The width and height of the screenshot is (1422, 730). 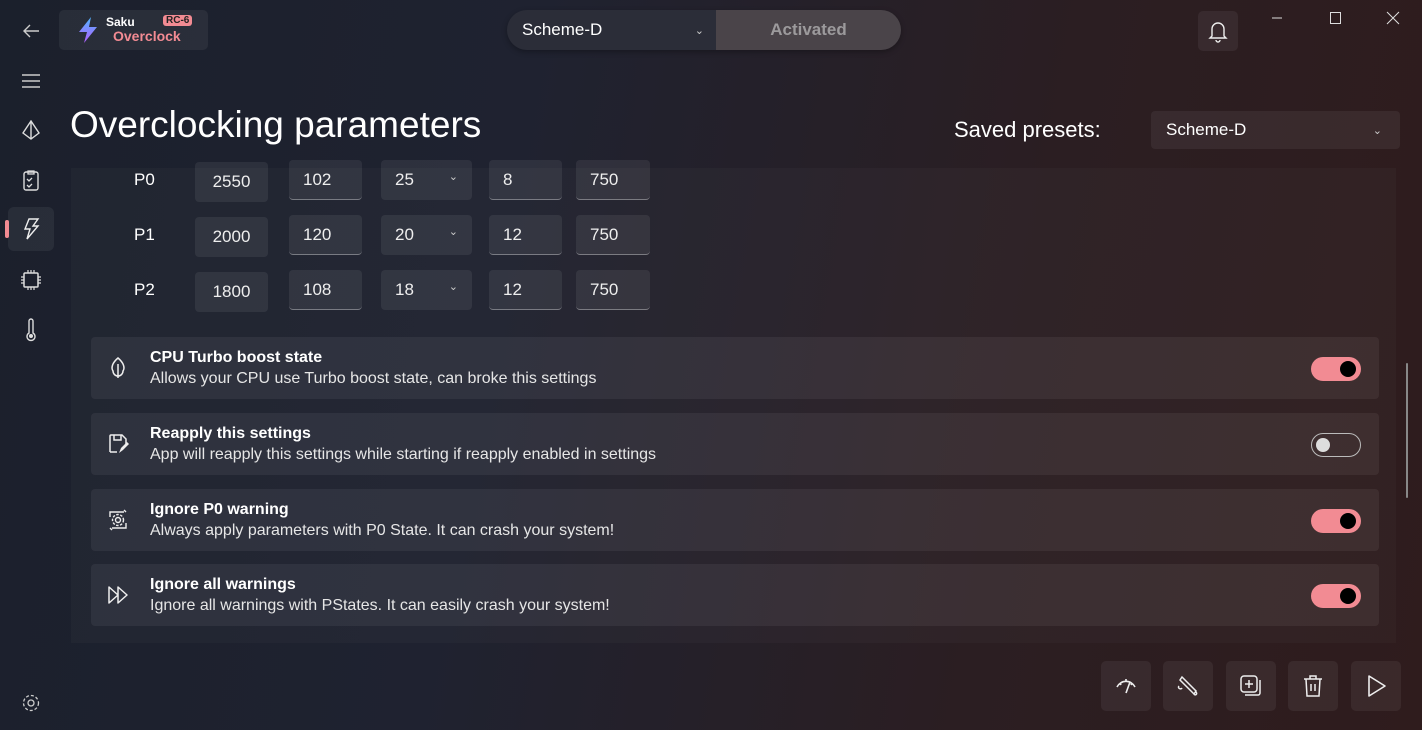 I want to click on pstate-did-select: 20 ⌄, so click(x=426, y=235).